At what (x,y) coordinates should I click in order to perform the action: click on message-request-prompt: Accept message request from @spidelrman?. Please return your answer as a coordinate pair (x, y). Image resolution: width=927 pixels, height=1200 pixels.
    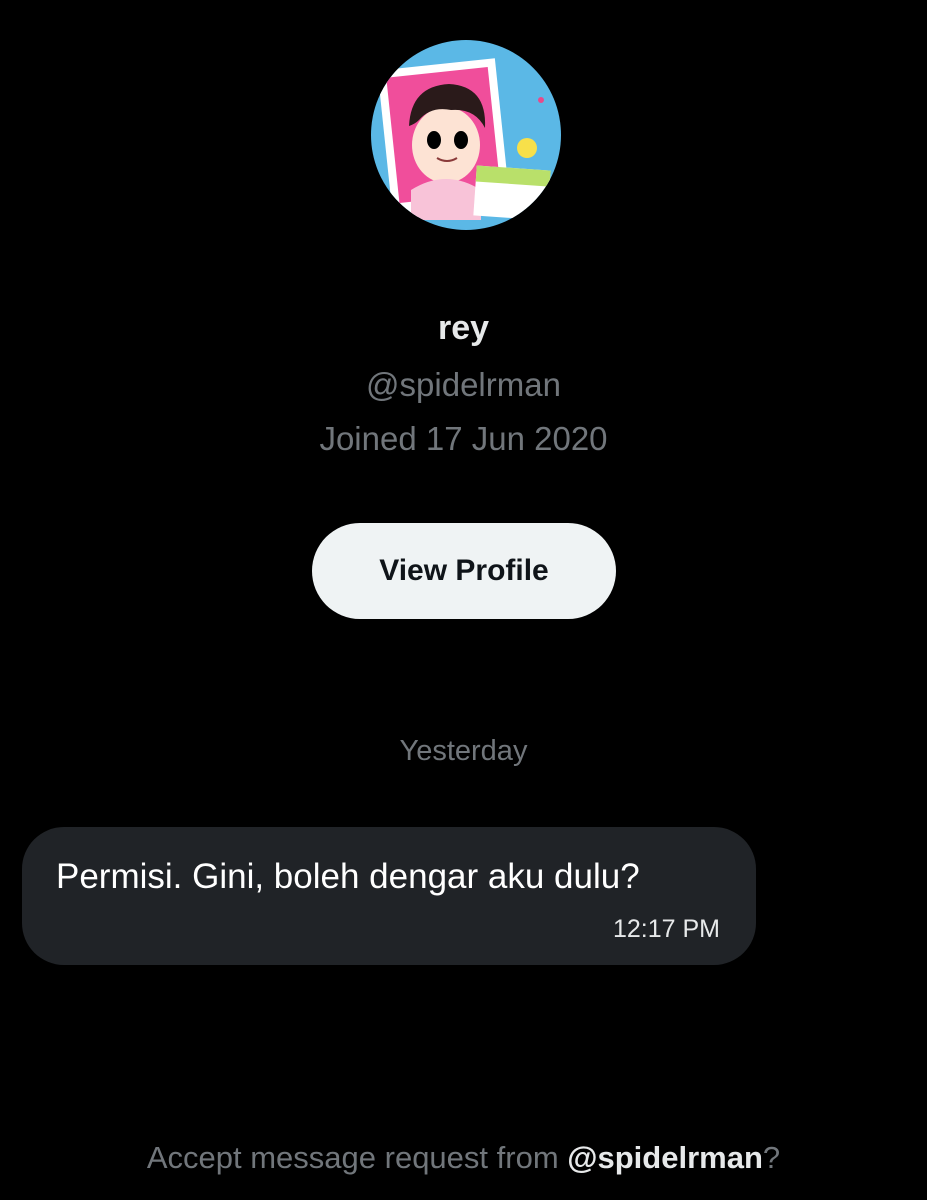
    Looking at the image, I should click on (463, 1158).